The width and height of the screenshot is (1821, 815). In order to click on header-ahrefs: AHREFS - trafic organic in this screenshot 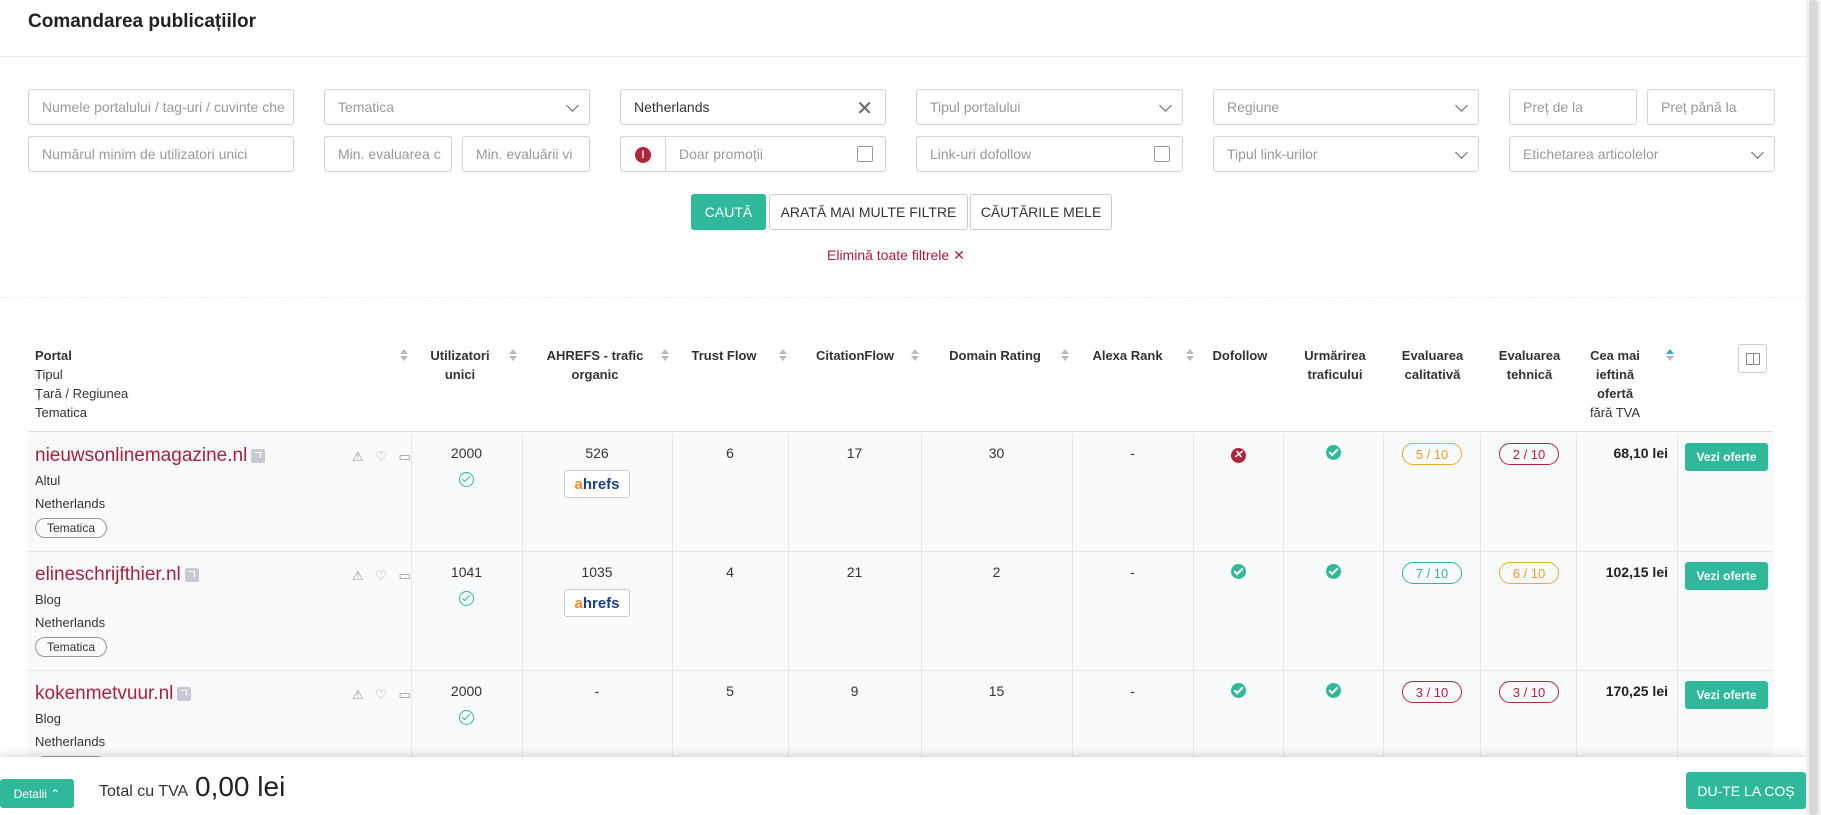, I will do `click(595, 365)`.